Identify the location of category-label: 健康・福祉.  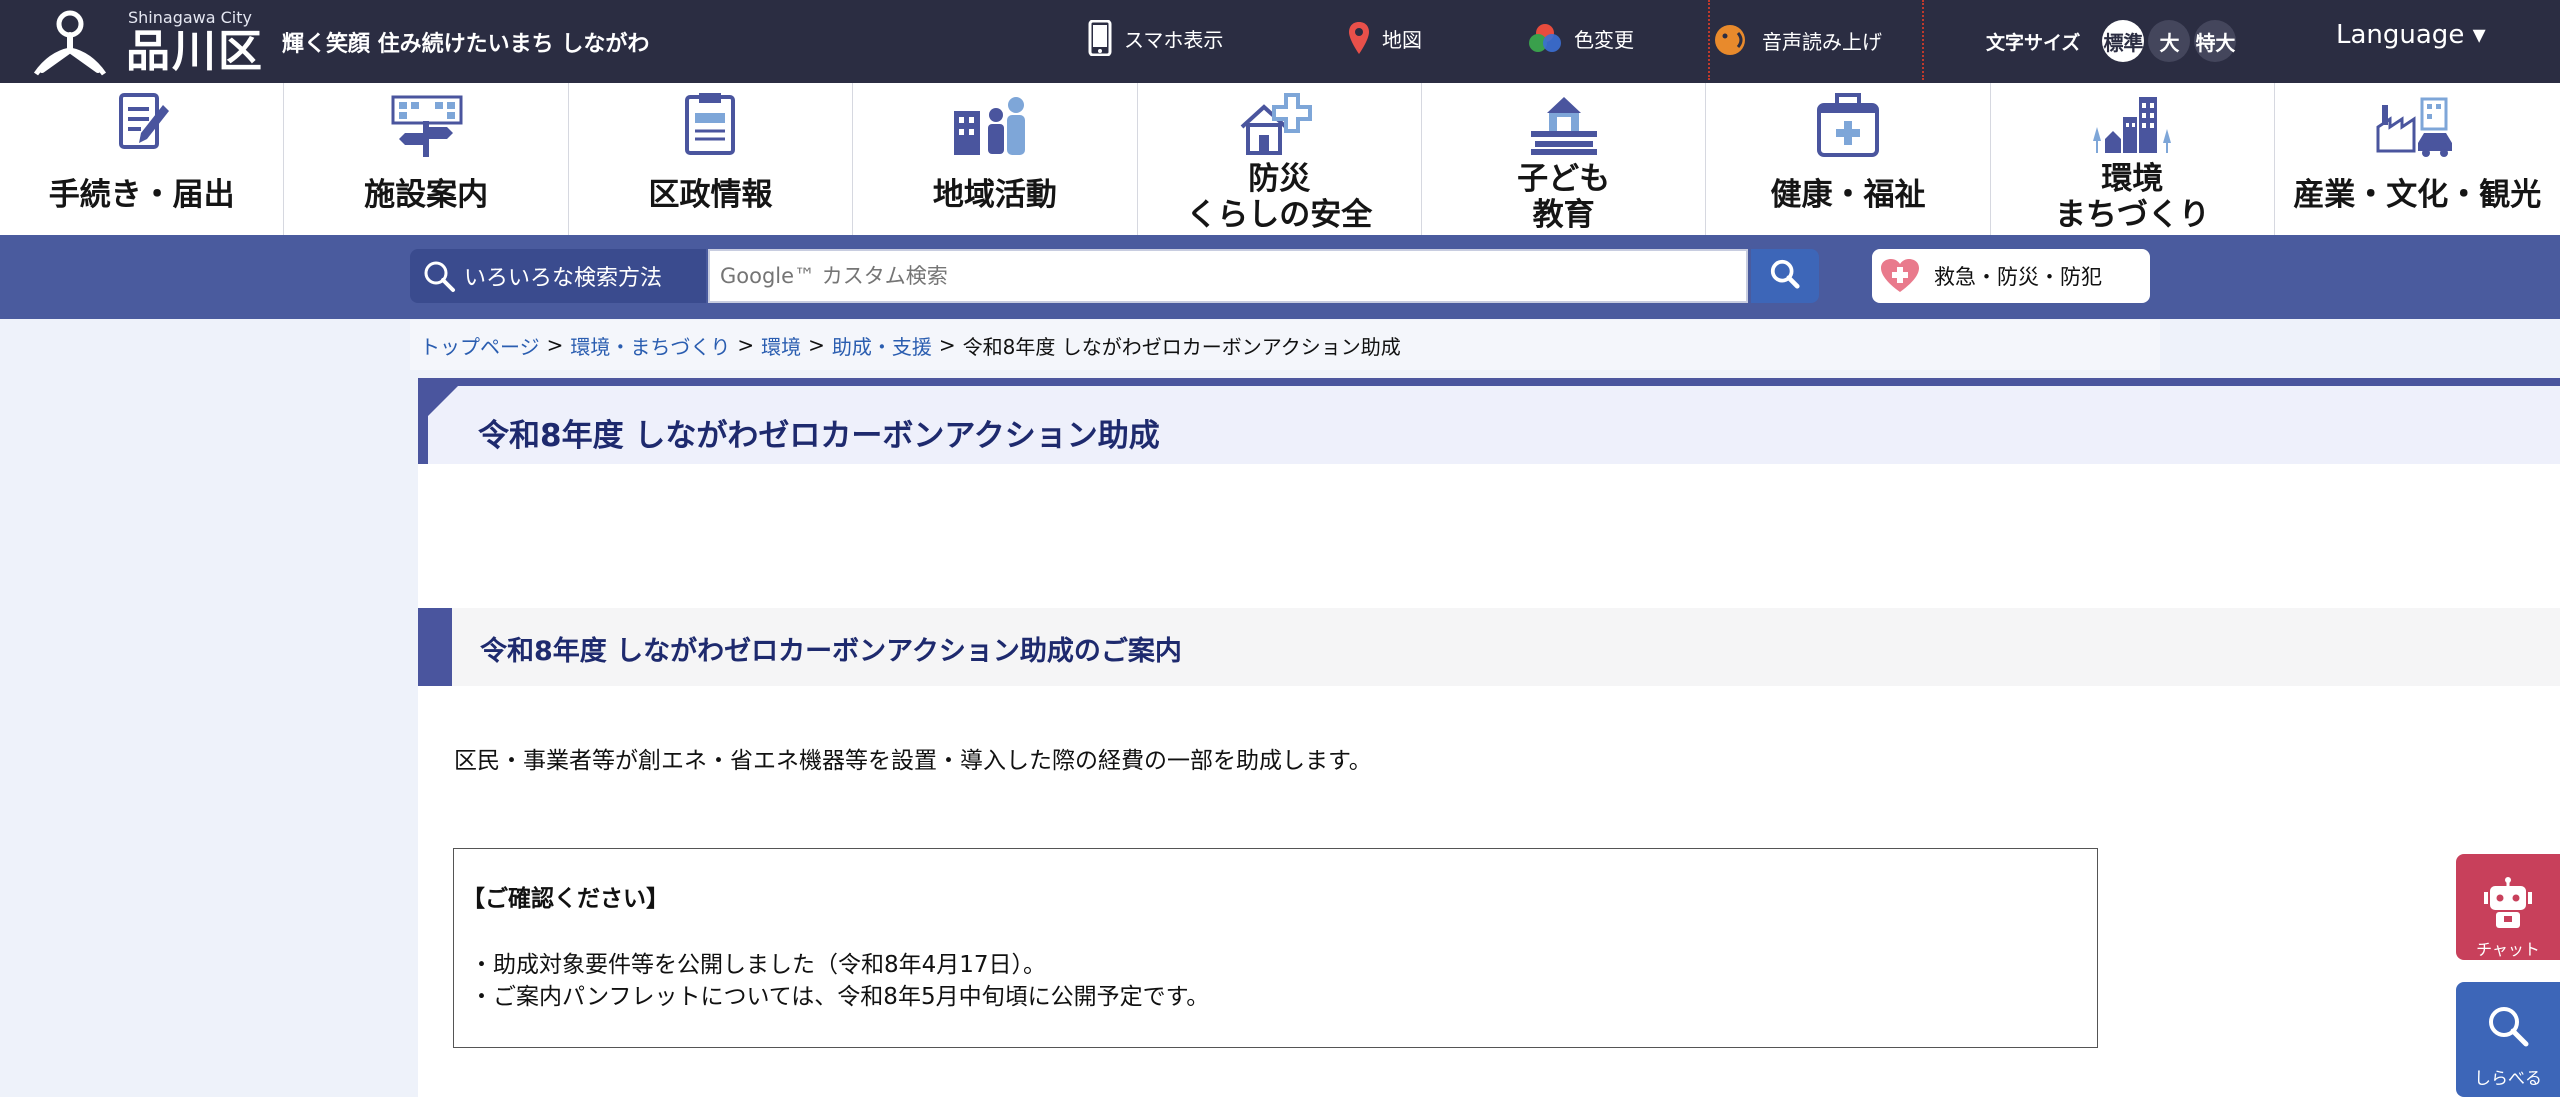
(1848, 195).